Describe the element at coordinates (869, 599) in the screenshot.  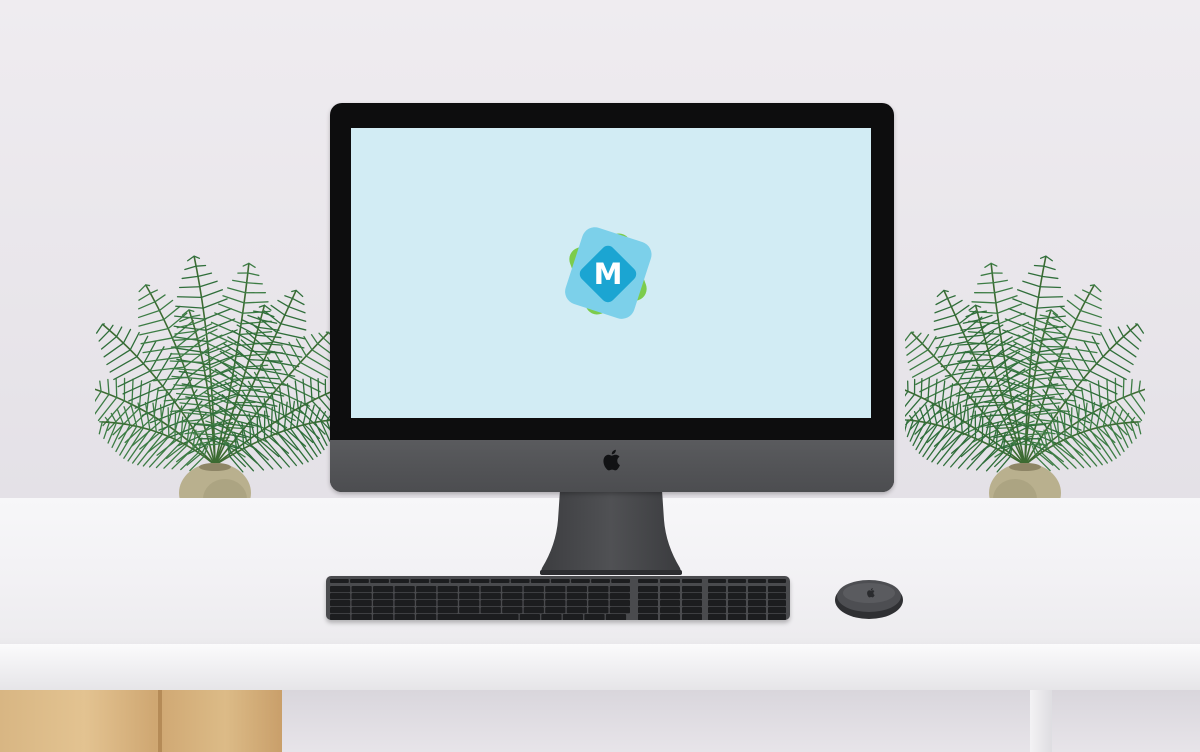
I see `magic-mouse` at that location.